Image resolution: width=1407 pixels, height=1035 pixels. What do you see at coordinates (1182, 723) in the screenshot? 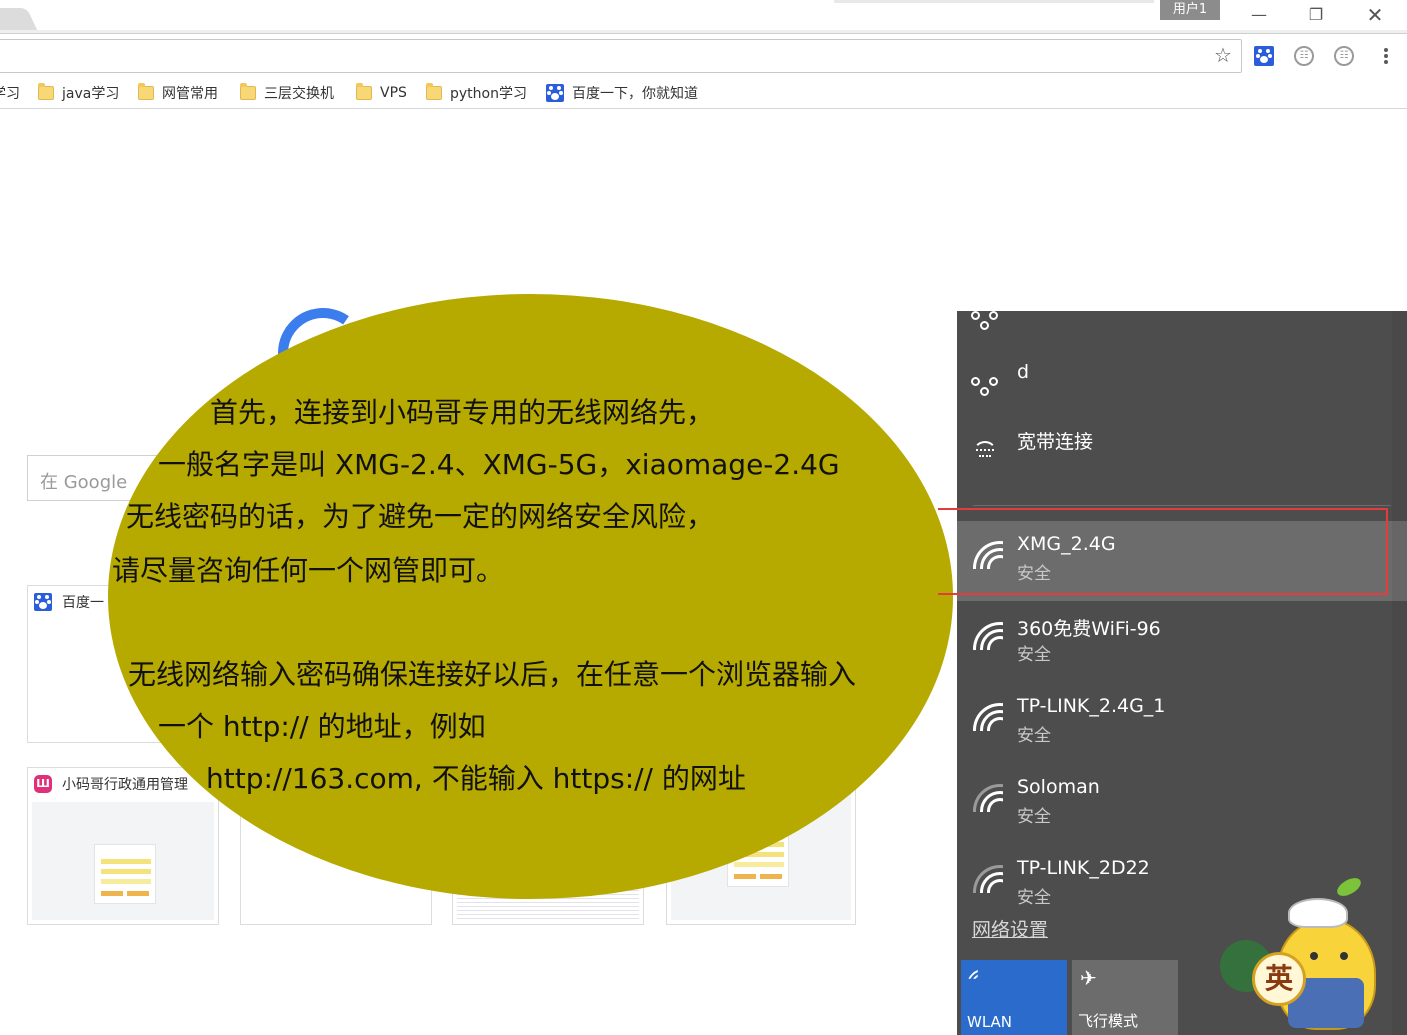
I see `wifi-network: TP-LINK_2.4G_1 安全` at bounding box center [1182, 723].